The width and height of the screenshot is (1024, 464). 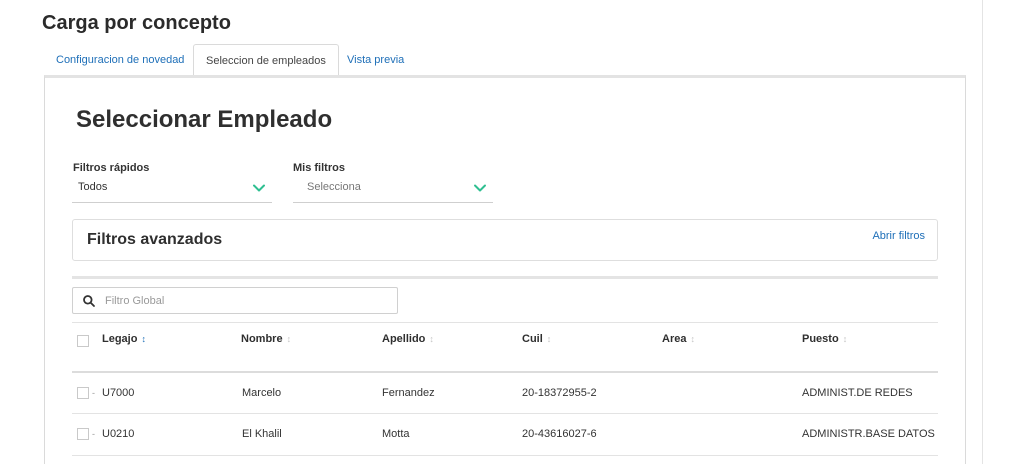 What do you see at coordinates (319, 168) in the screenshot?
I see `my-filters-label: Mis filtros` at bounding box center [319, 168].